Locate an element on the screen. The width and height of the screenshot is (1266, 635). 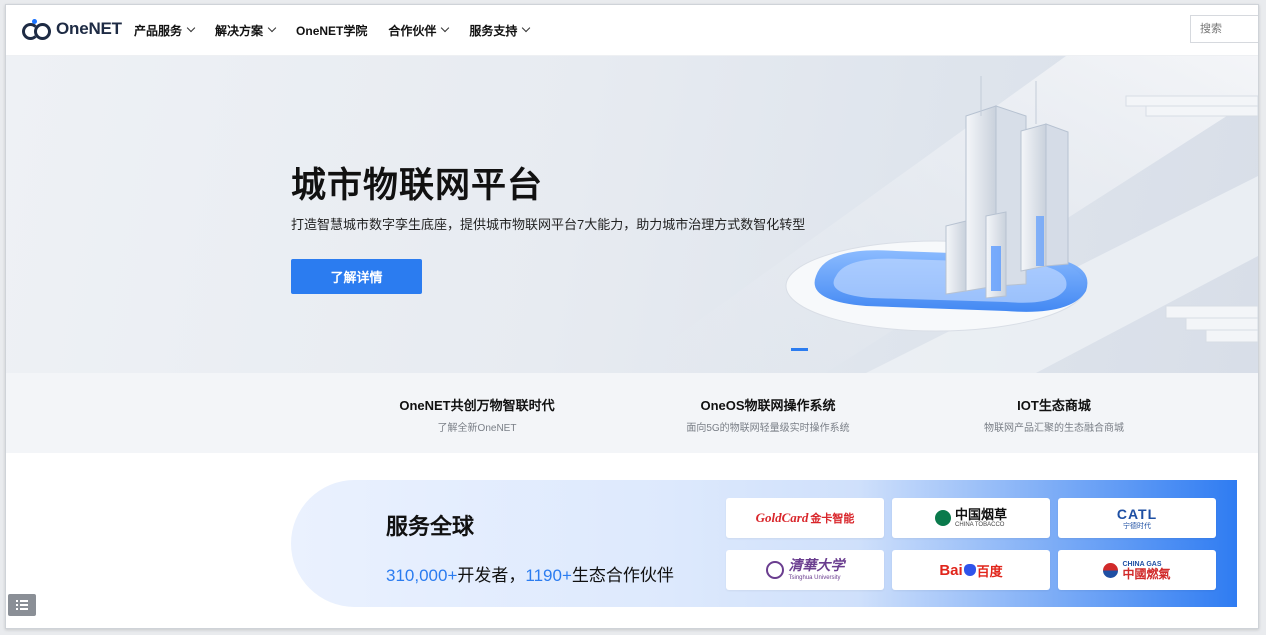
partners-label: 生态合作伙伴 is located at coordinates (622, 575).